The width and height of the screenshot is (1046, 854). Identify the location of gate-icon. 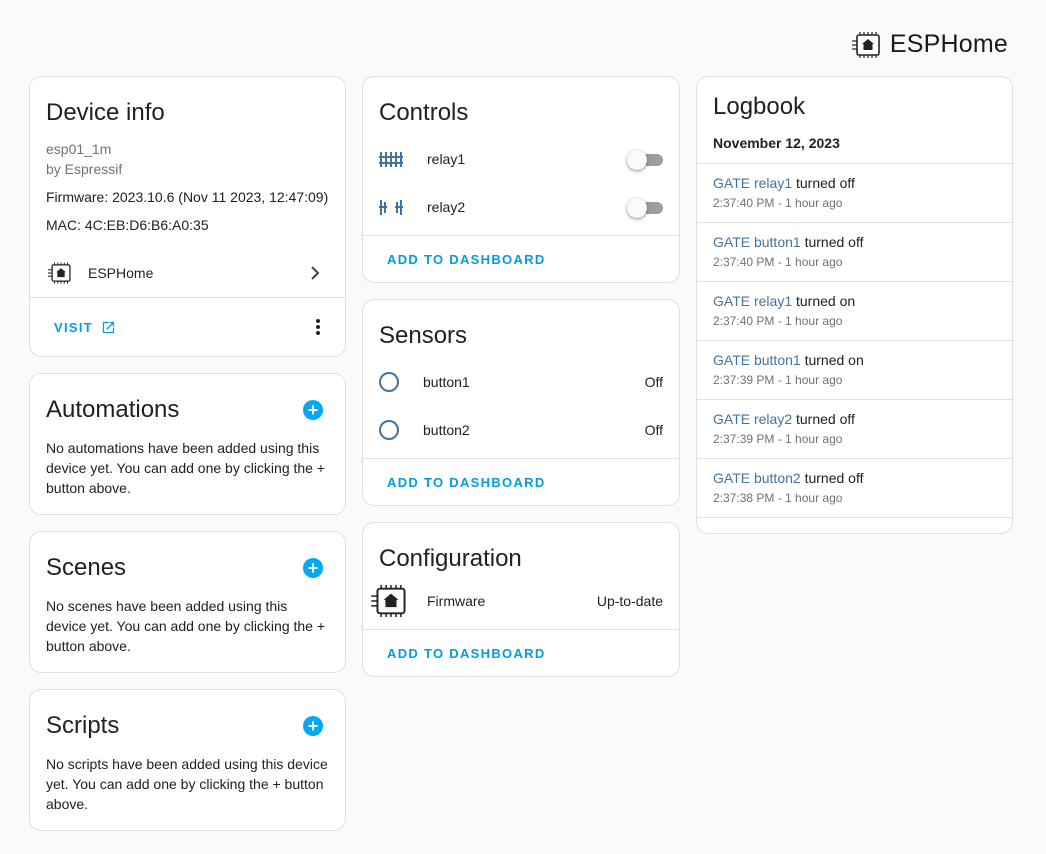
(391, 159).